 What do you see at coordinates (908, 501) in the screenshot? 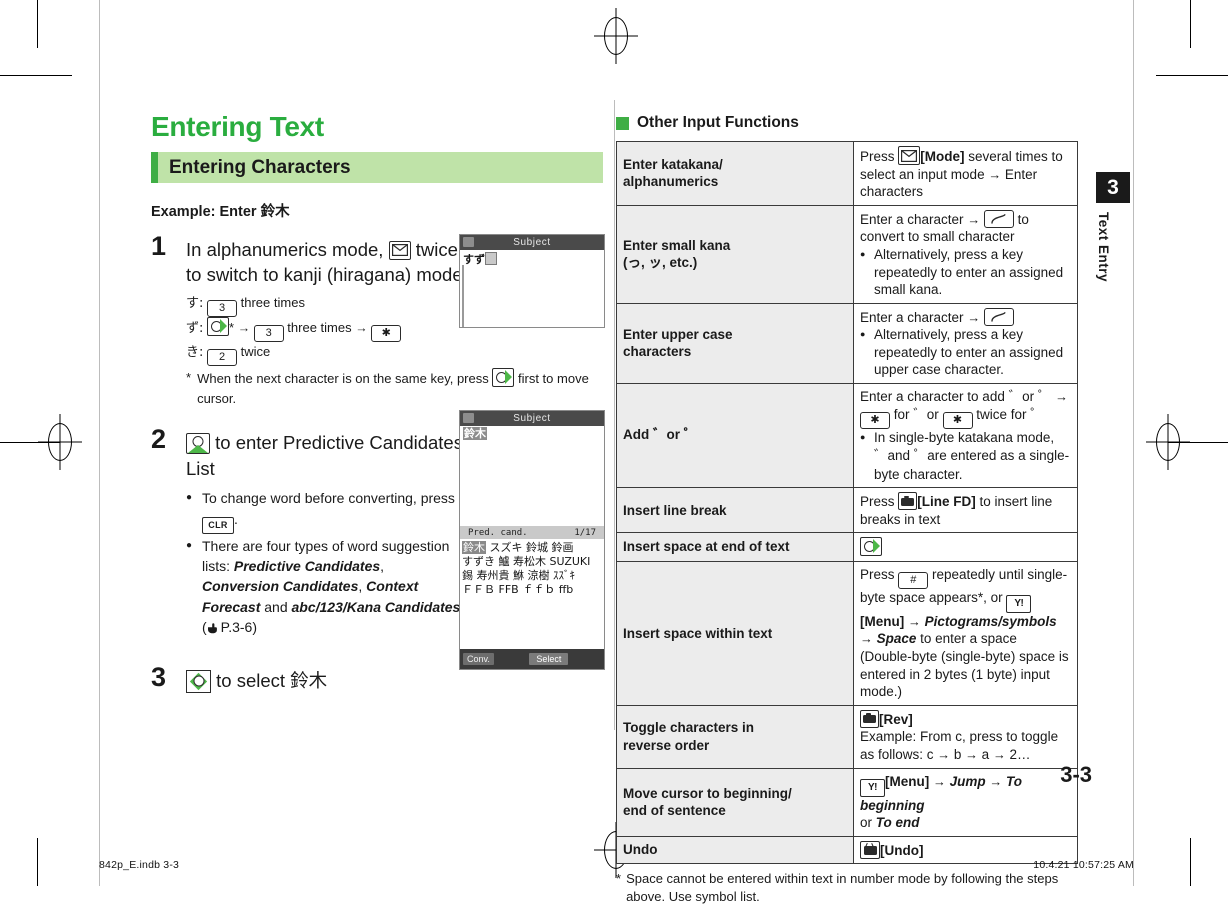
I see `camera-key-icon` at bounding box center [908, 501].